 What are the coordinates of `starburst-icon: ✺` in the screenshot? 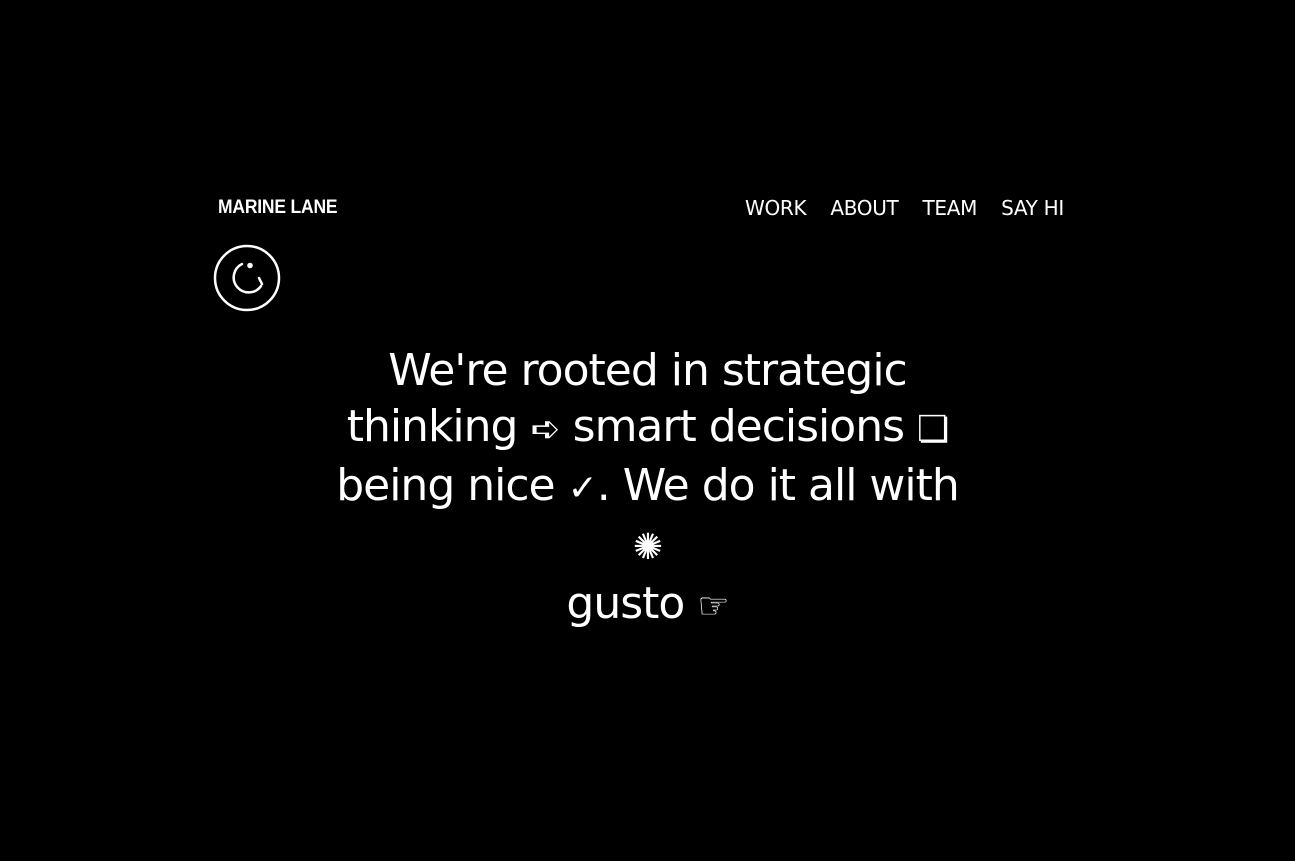 It's located at (647, 547).